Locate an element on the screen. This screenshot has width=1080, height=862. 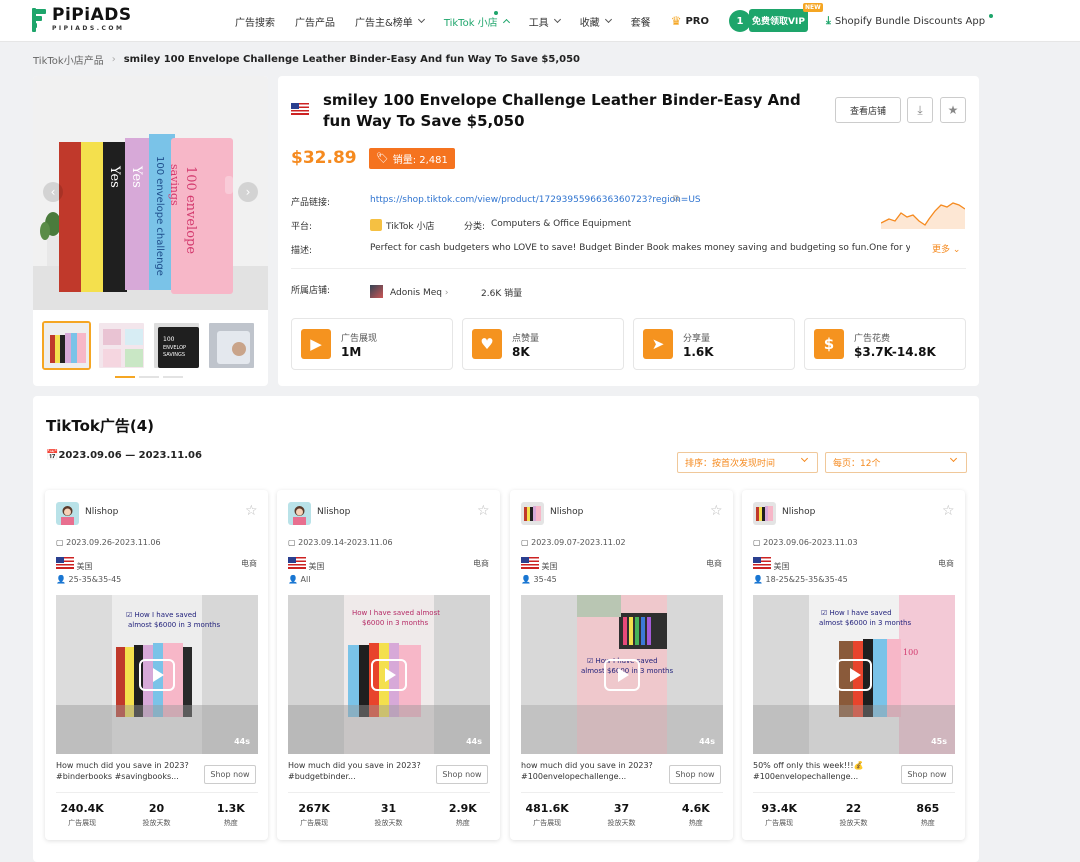
svg-text: Yes is located at coordinates (136, 176).